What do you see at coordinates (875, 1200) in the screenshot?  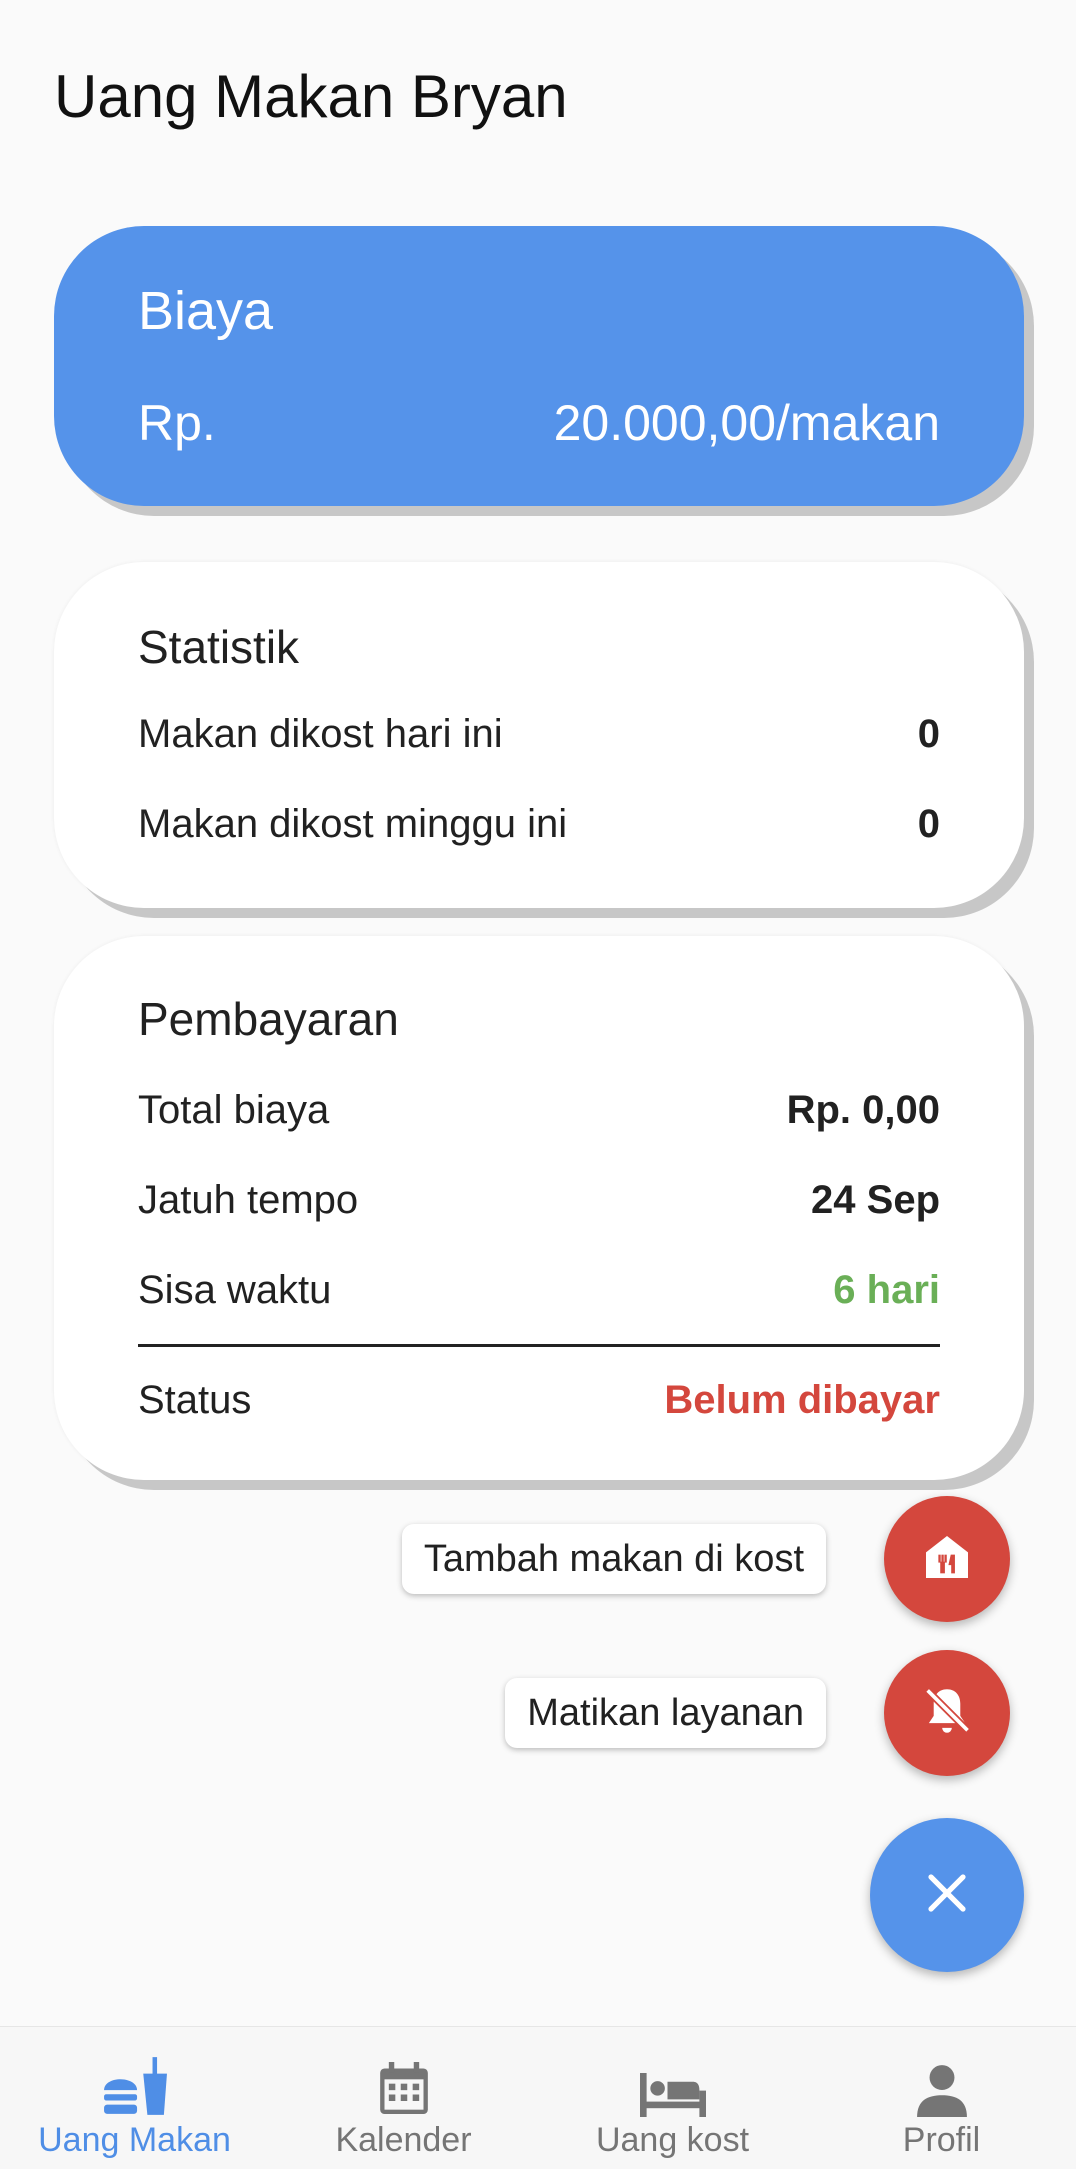 I see `payment-value-due-date: 24 Sep` at bounding box center [875, 1200].